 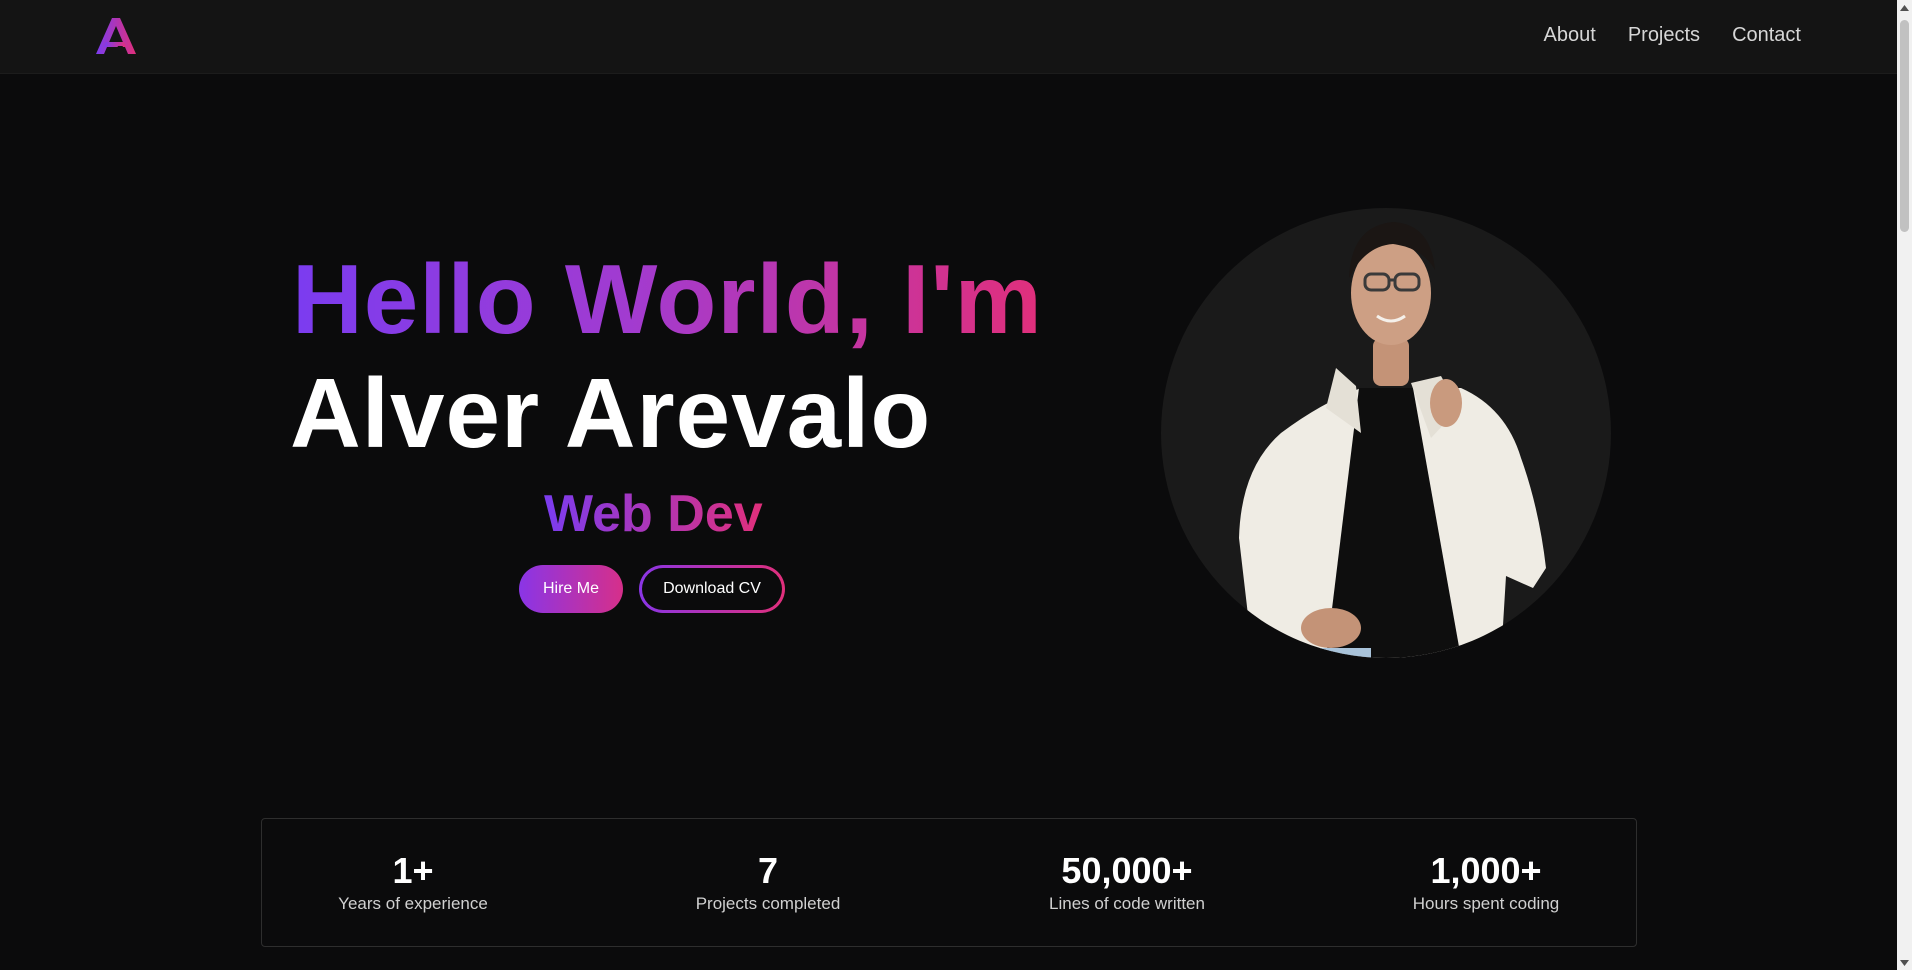 What do you see at coordinates (1904, 485) in the screenshot?
I see `scrollbar` at bounding box center [1904, 485].